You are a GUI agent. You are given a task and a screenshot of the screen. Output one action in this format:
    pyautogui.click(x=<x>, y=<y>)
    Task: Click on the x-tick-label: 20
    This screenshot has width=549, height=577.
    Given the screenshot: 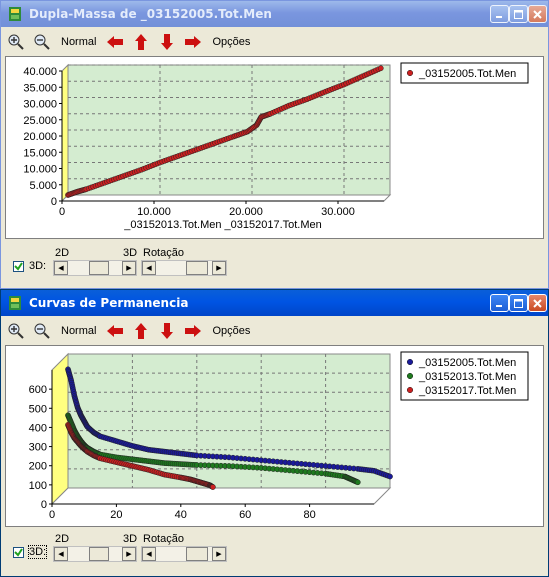 What is the action you would take?
    pyautogui.click(x=116, y=515)
    